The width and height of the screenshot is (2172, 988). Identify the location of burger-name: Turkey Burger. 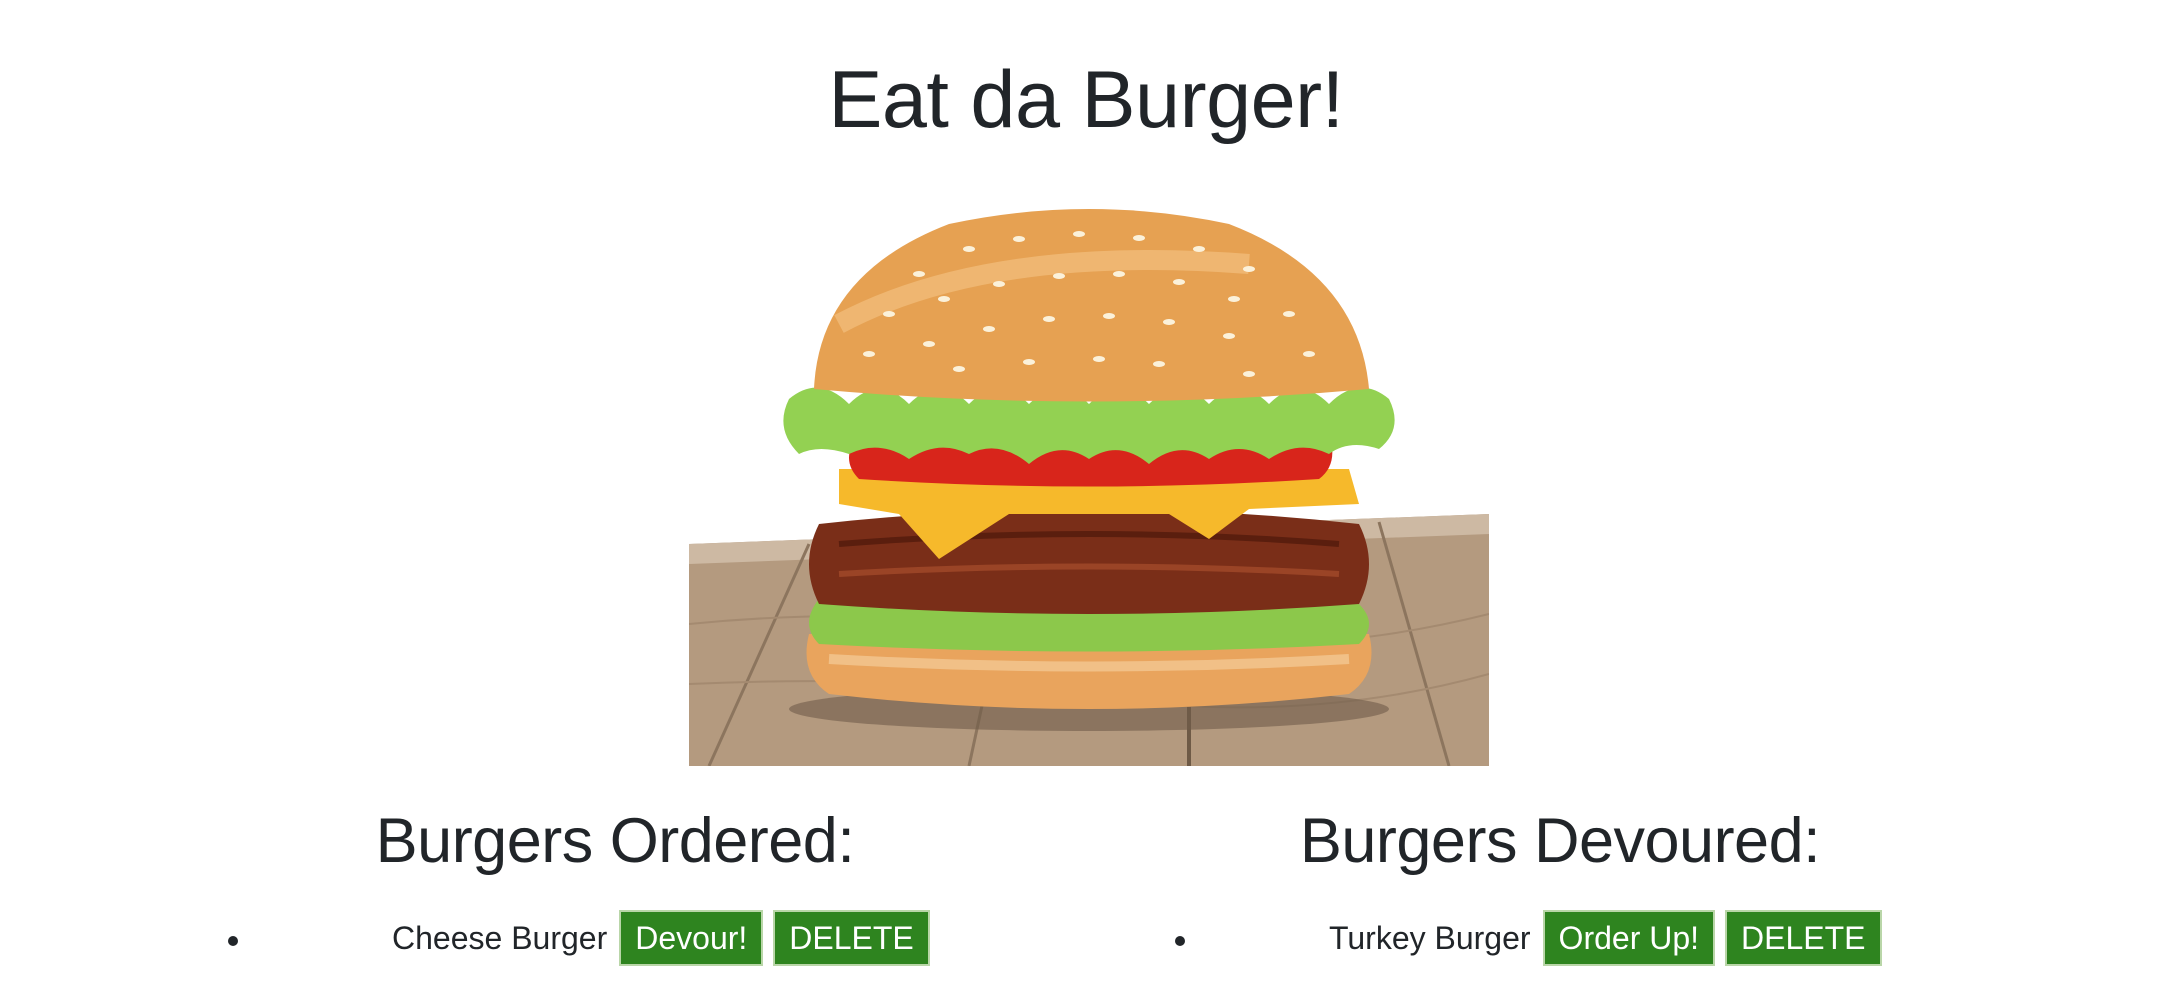
(1430, 937).